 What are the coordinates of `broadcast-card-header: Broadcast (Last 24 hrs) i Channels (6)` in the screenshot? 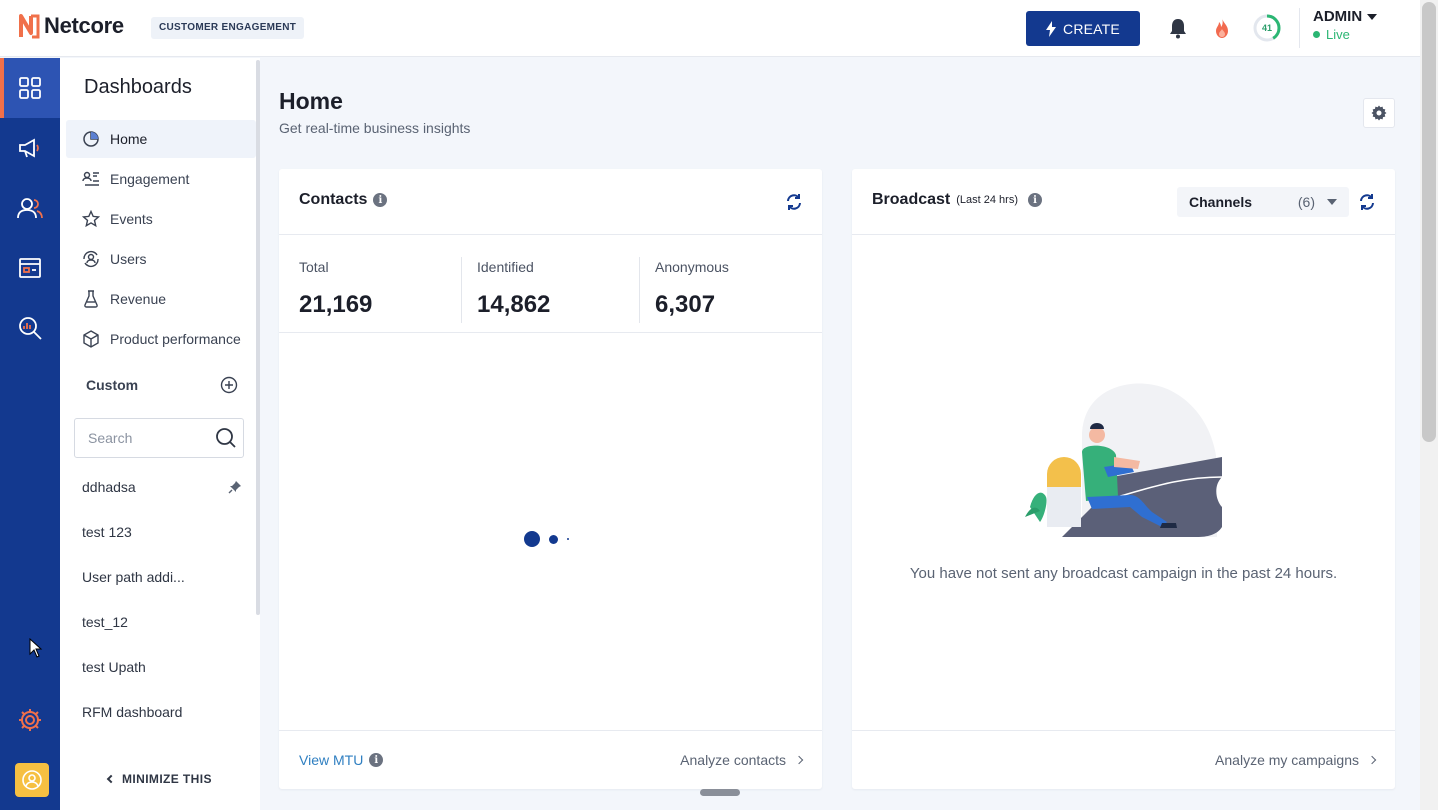 It's located at (1123, 202).